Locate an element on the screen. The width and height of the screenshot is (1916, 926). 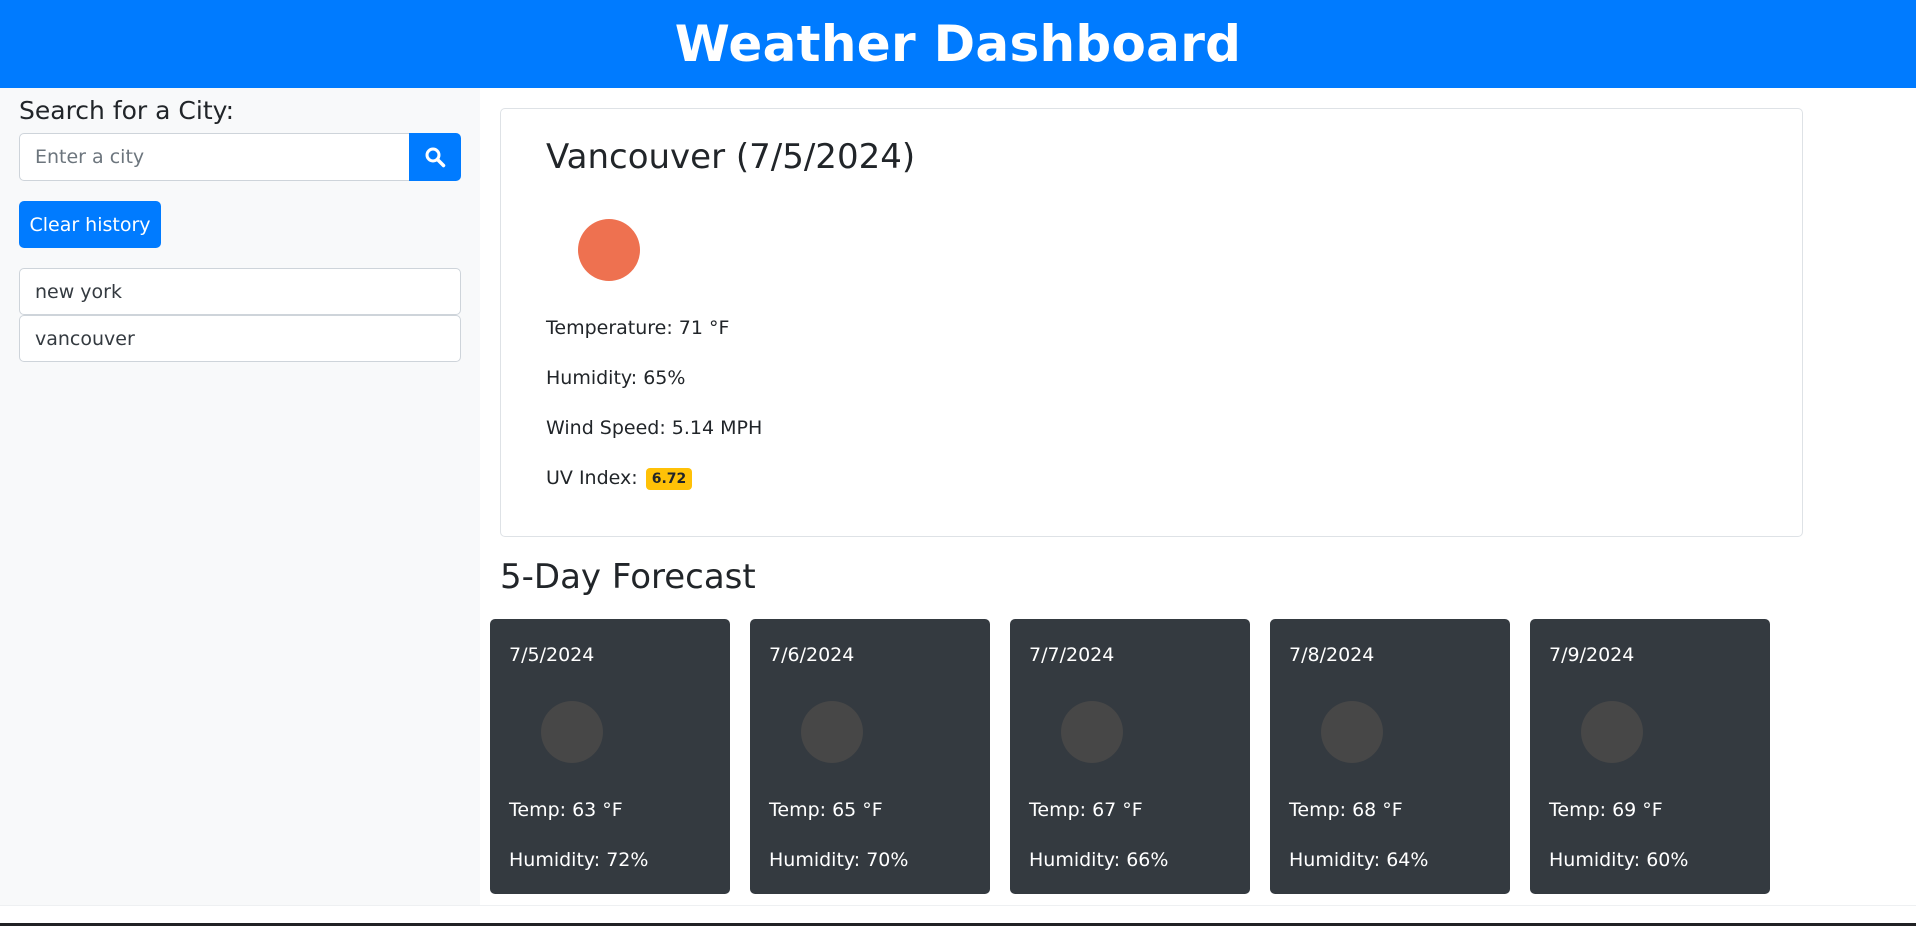
forecast-temp: Temp: 68 °F is located at coordinates (1346, 810).